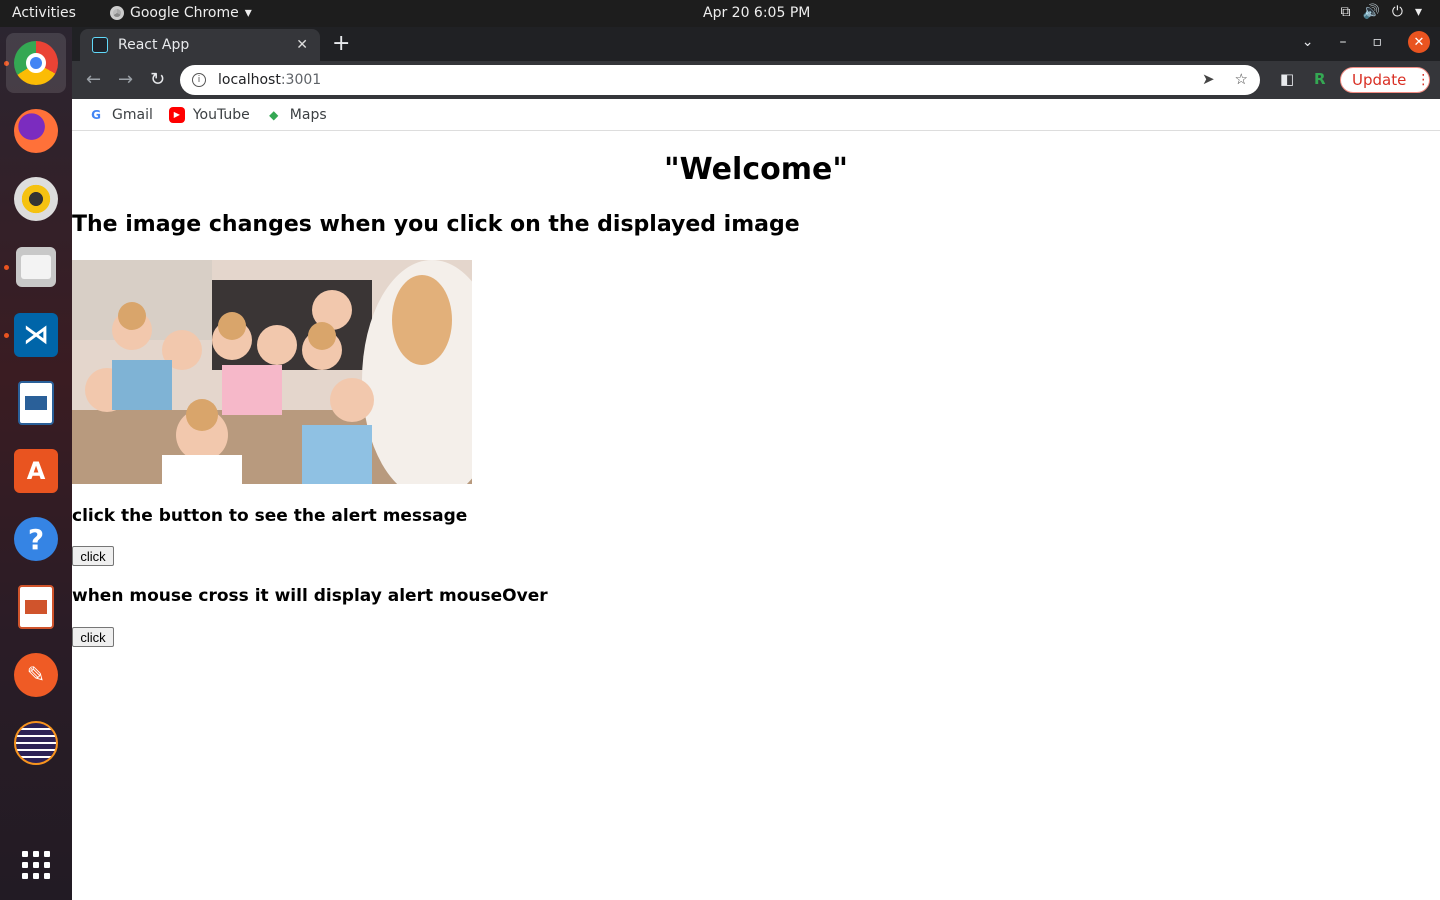 Image resolution: width=1440 pixels, height=900 pixels. Describe the element at coordinates (1381, 12) in the screenshot. I see `system-tray: ⧉ 🔊 ⏻ ▾` at that location.